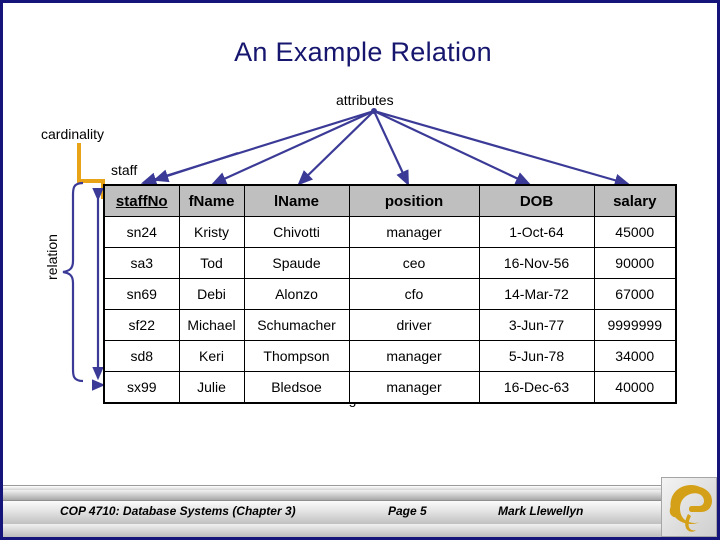 The height and width of the screenshot is (540, 720). I want to click on cell-staffno: sd8, so click(141, 356).